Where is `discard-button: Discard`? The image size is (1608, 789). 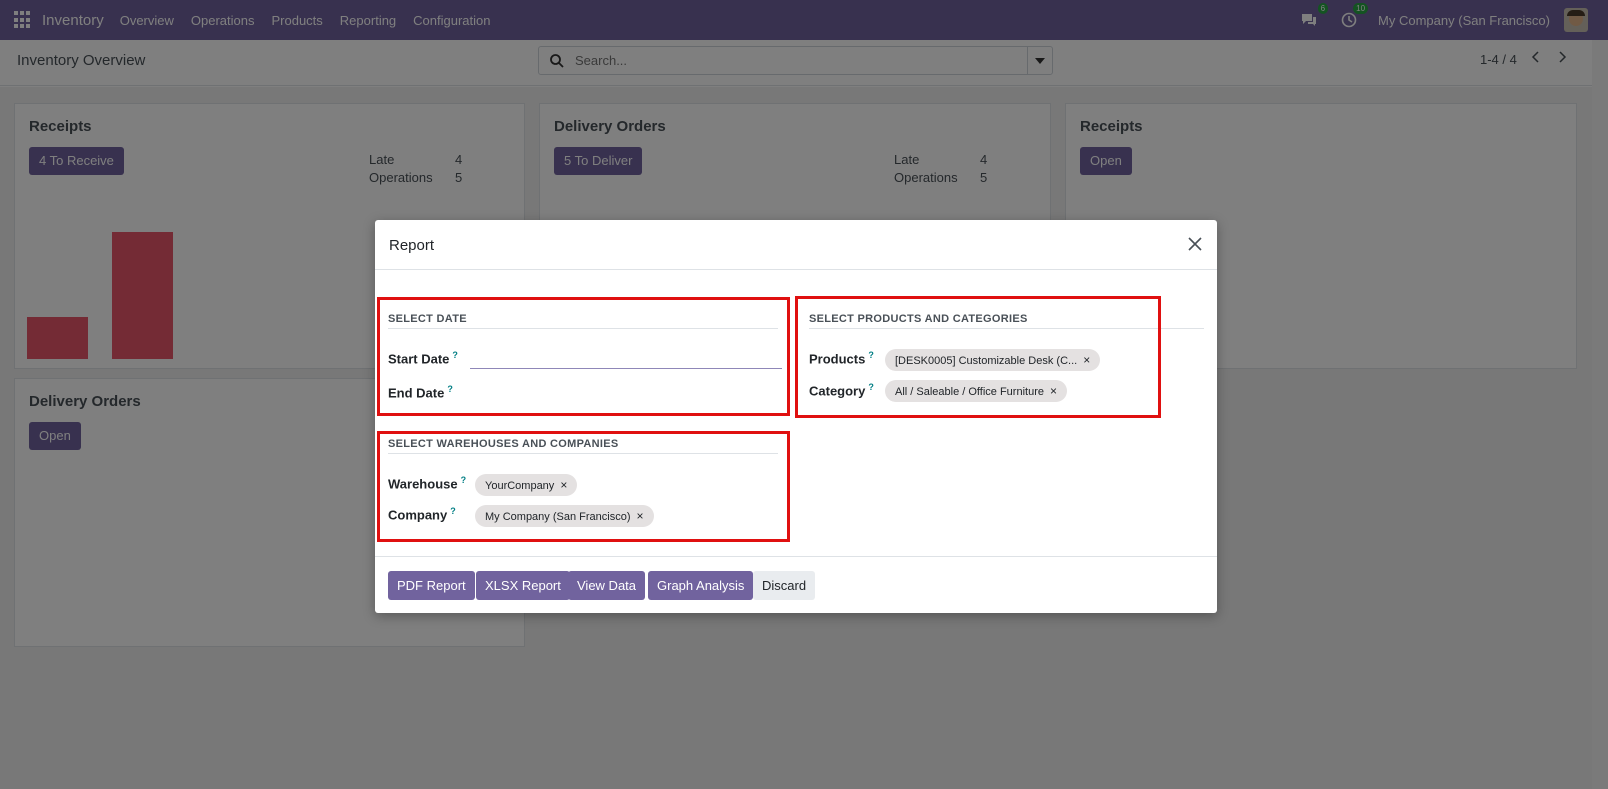
discard-button: Discard is located at coordinates (784, 585).